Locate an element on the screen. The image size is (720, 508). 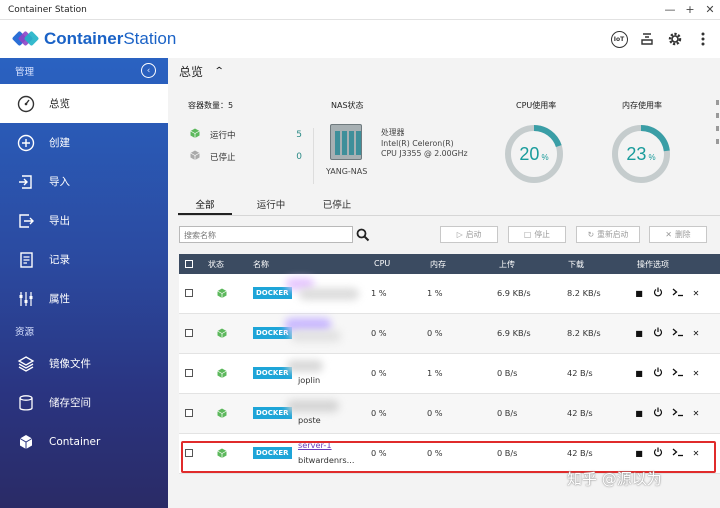
table-row: DOCKER 1 % 1 % 6.9 KB/s 8.2 KB/s ■ ✕ is located at coordinates (449, 294).